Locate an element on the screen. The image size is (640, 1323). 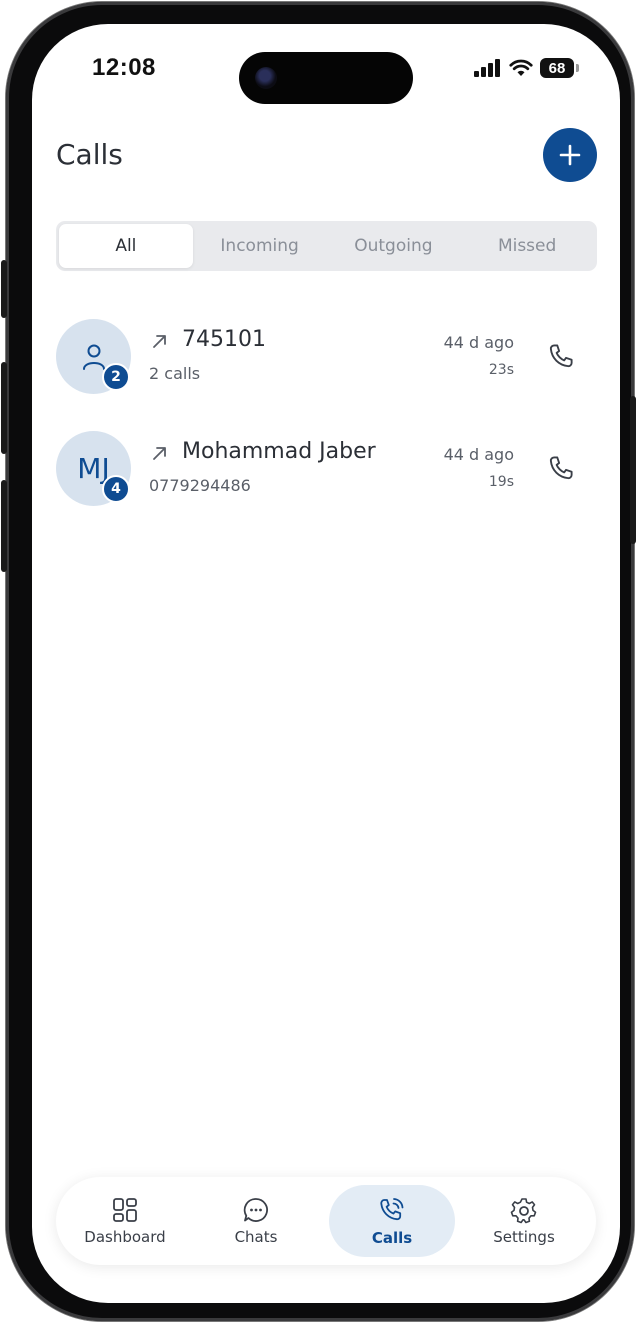
tab-all: All is located at coordinates (126, 246).